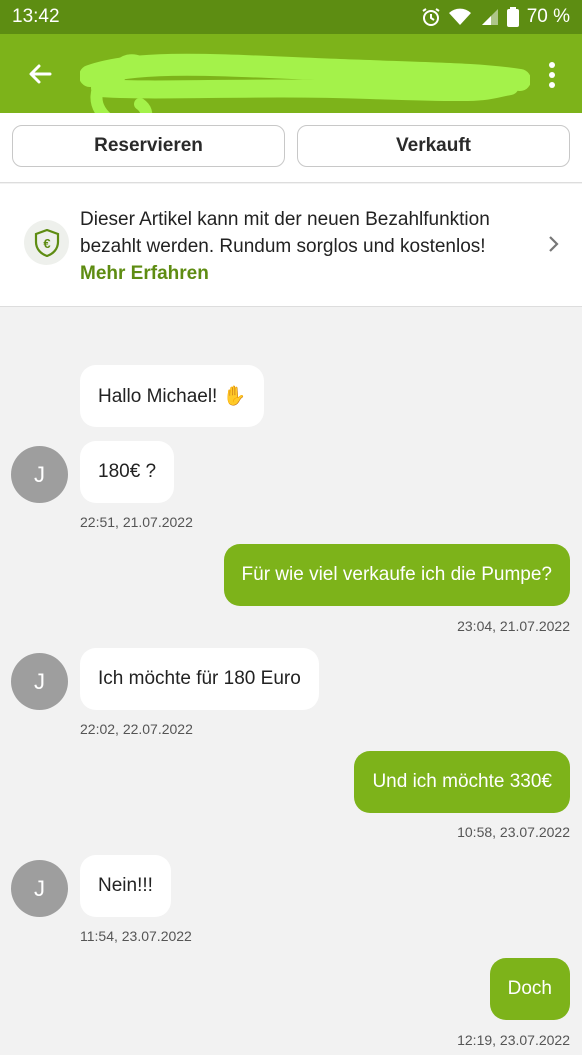 The image size is (582, 1055). I want to click on outgoing-message: Und ich möchte 330€, so click(462, 782).